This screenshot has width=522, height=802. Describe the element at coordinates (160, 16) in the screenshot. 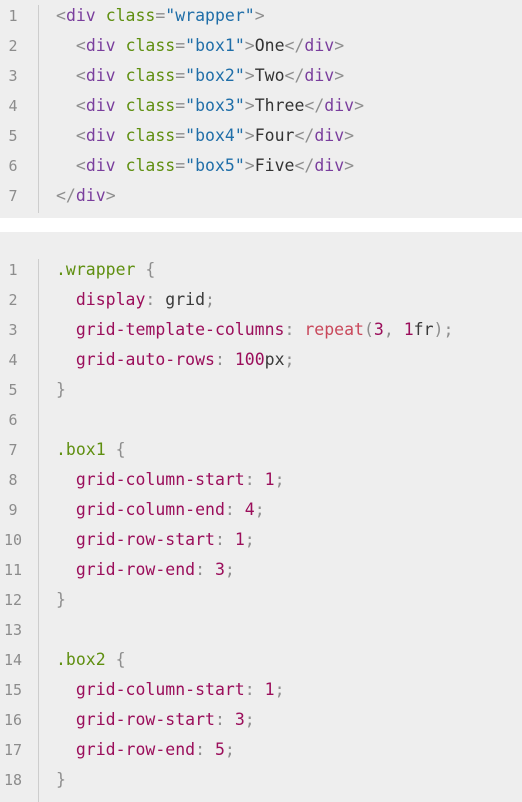

I see `code-text: <div class="wrapper">` at that location.